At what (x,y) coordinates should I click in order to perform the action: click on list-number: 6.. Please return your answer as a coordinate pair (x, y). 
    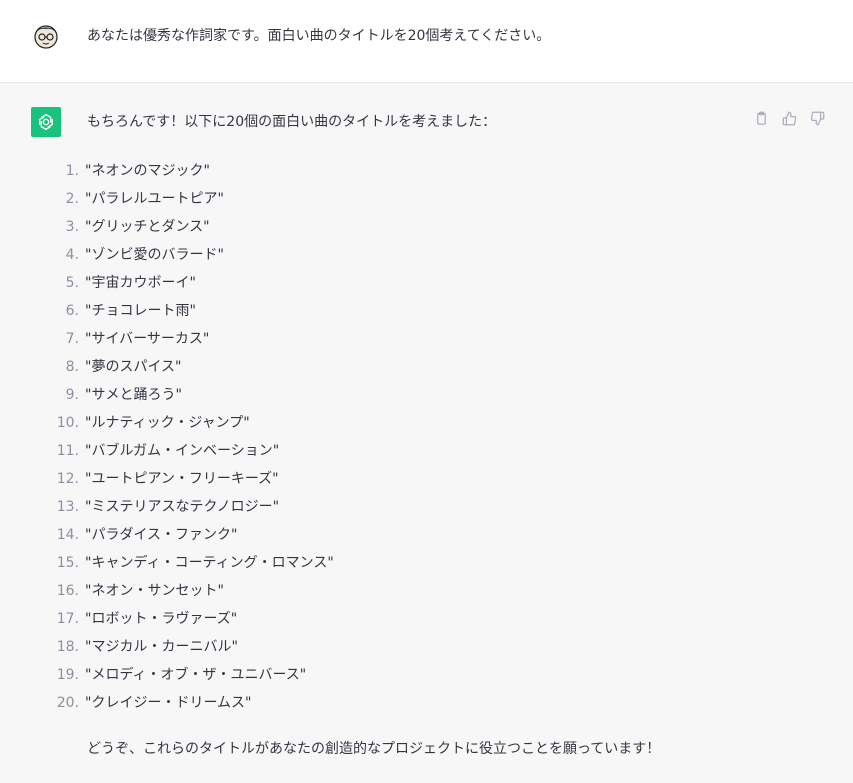
    Looking at the image, I should click on (72, 311).